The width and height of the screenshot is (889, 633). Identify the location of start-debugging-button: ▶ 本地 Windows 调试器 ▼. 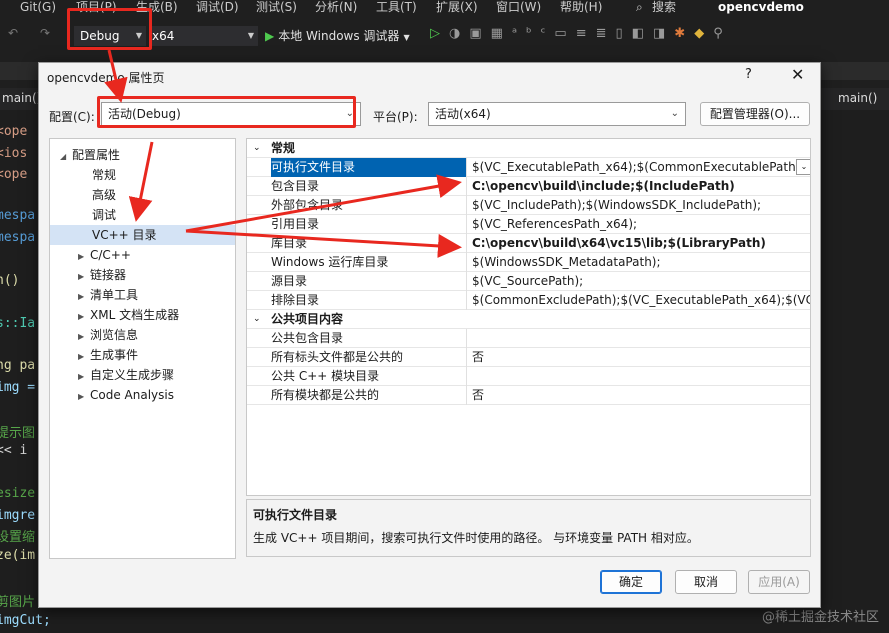
(337, 36).